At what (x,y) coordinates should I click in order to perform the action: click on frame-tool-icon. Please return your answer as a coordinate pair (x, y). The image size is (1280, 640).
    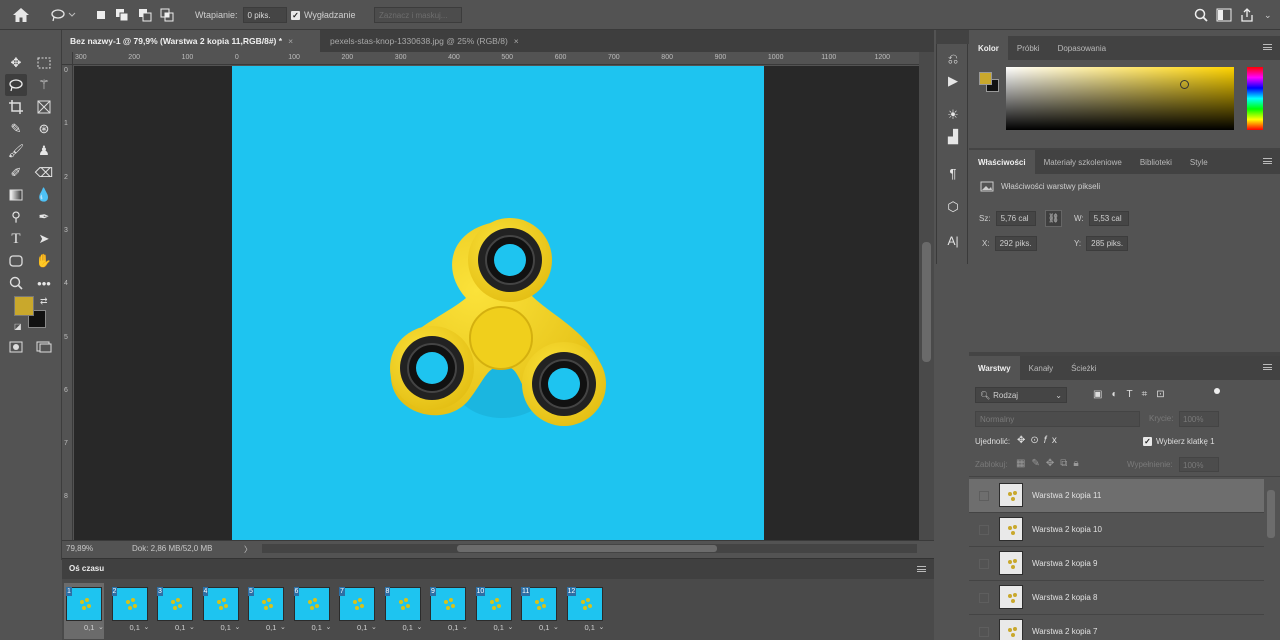
    Looking at the image, I should click on (44, 107).